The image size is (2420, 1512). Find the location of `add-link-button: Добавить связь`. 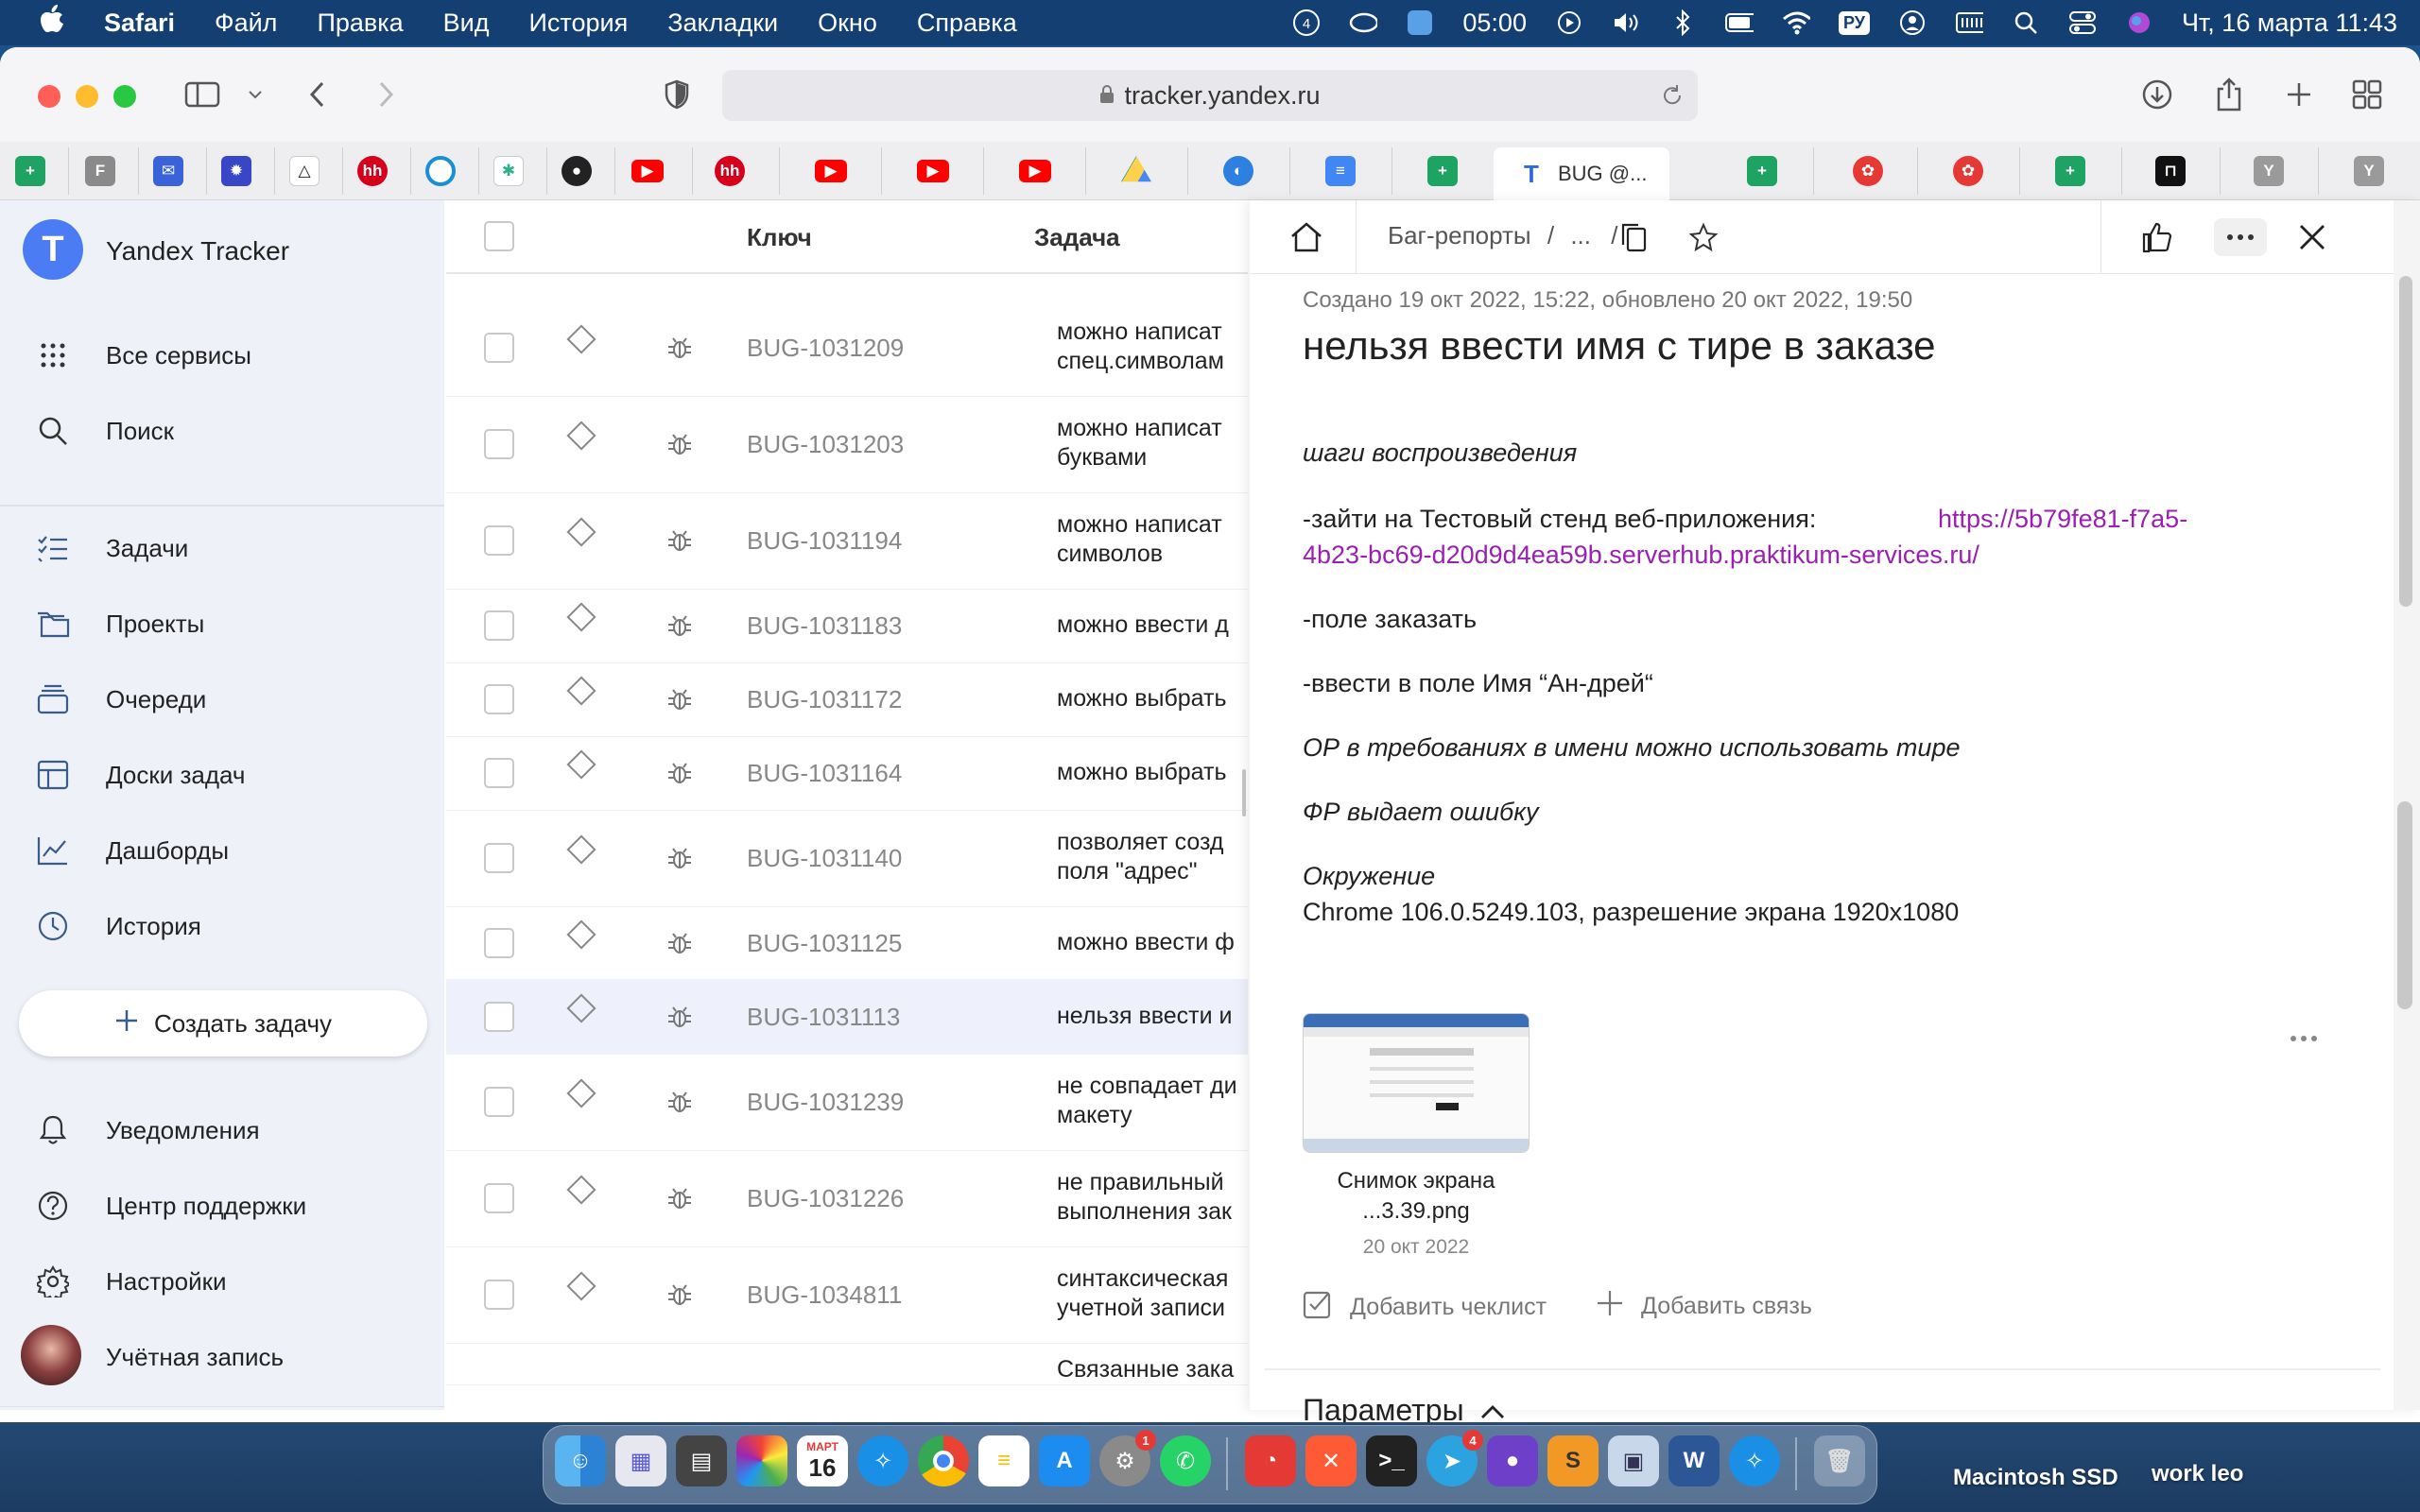

add-link-button: Добавить связь is located at coordinates (1704, 1306).